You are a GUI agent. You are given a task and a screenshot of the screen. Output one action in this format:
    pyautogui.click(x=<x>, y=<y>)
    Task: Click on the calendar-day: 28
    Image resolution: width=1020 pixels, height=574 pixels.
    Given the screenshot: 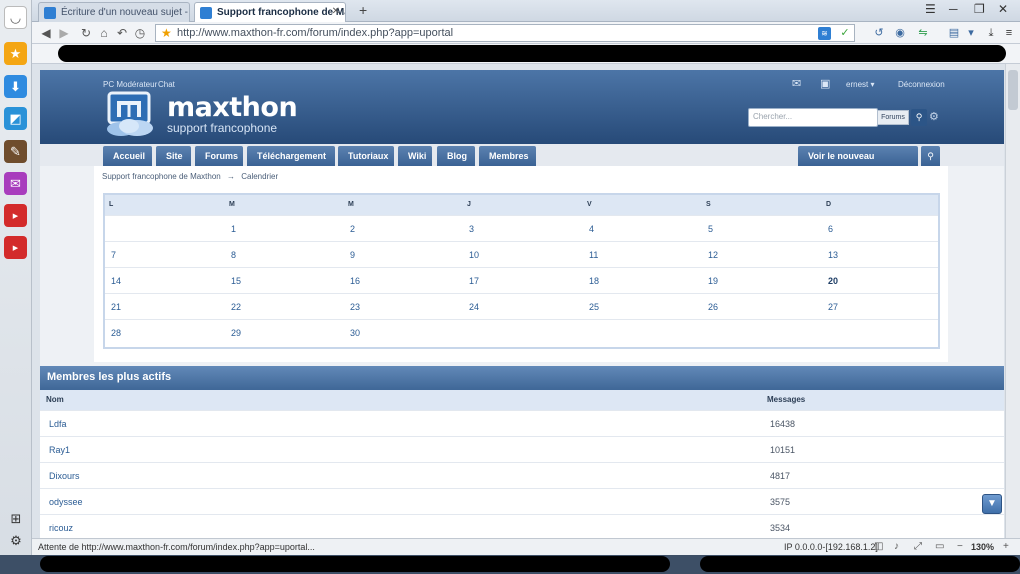 What is the action you would take?
    pyautogui.click(x=116, y=333)
    